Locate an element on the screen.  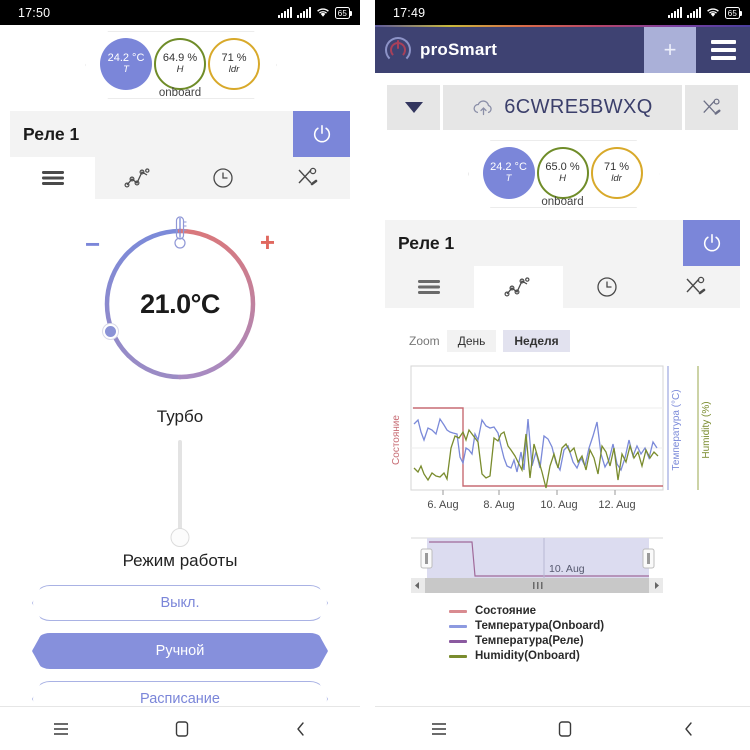
clock-icon is located at coordinates (222, 178).